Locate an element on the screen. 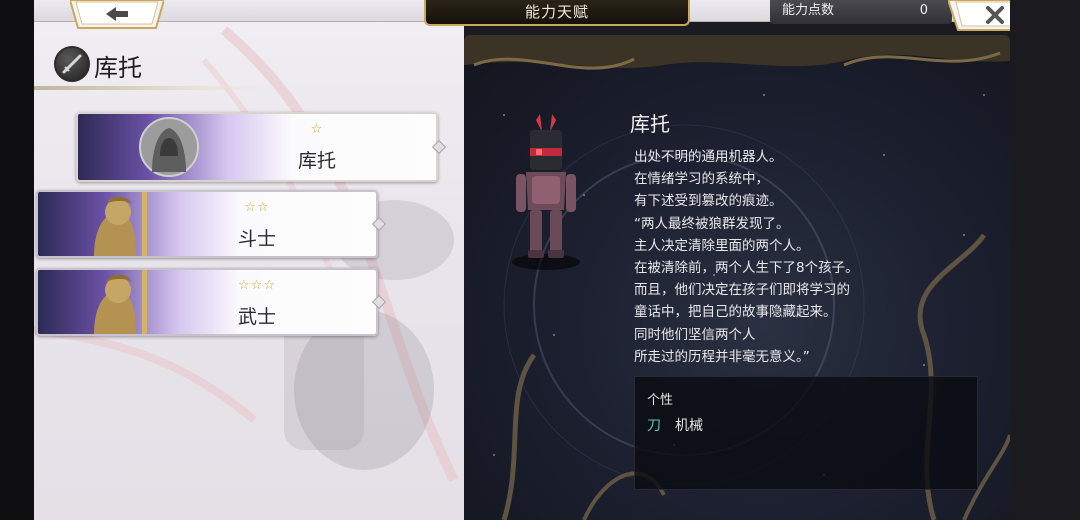 The width and height of the screenshot is (1080, 520). sword-emblem-icon is located at coordinates (72, 64).